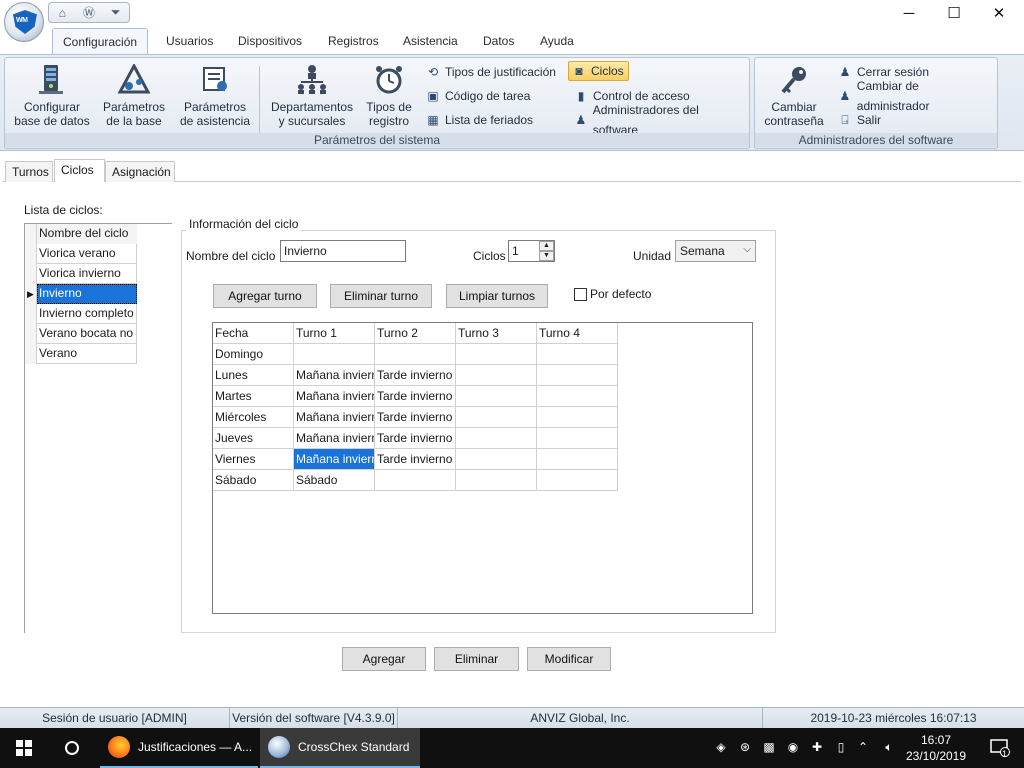  What do you see at coordinates (476, 659) in the screenshot?
I see `delete-button: Eliminar` at bounding box center [476, 659].